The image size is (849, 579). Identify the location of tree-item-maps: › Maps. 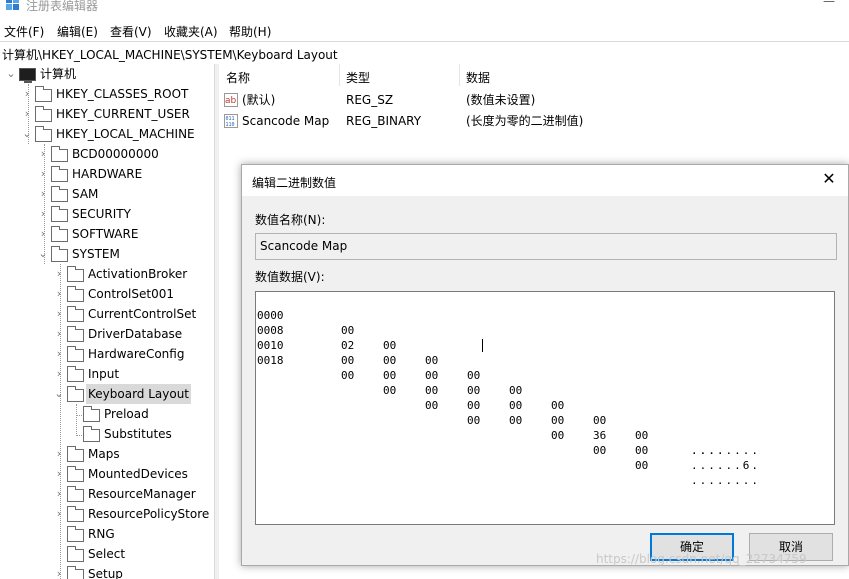
(107, 454).